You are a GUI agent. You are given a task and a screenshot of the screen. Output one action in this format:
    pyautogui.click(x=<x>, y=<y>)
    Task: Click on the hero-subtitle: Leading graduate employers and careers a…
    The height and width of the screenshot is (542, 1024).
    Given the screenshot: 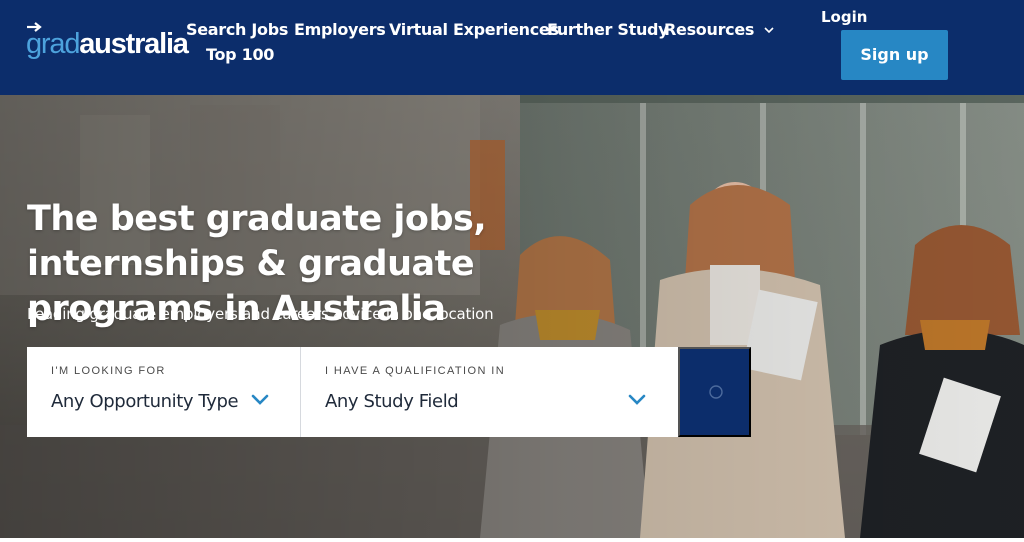 What is the action you would take?
    pyautogui.click(x=260, y=314)
    